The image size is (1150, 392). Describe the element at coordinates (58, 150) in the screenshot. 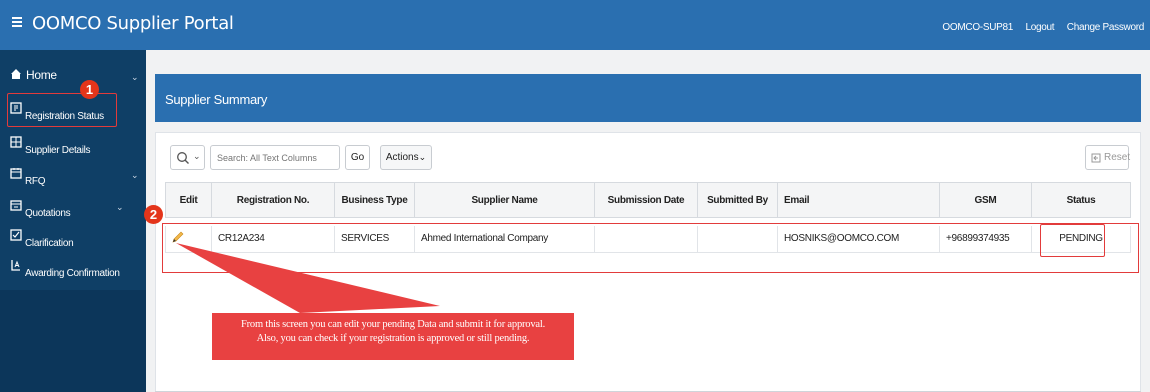

I see `sidebar-item-label: Supplier Details` at that location.